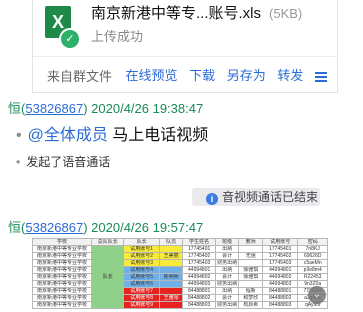 The height and width of the screenshot is (312, 363). I want to click on sheet-cell: 试用账号1, so click(141, 249).